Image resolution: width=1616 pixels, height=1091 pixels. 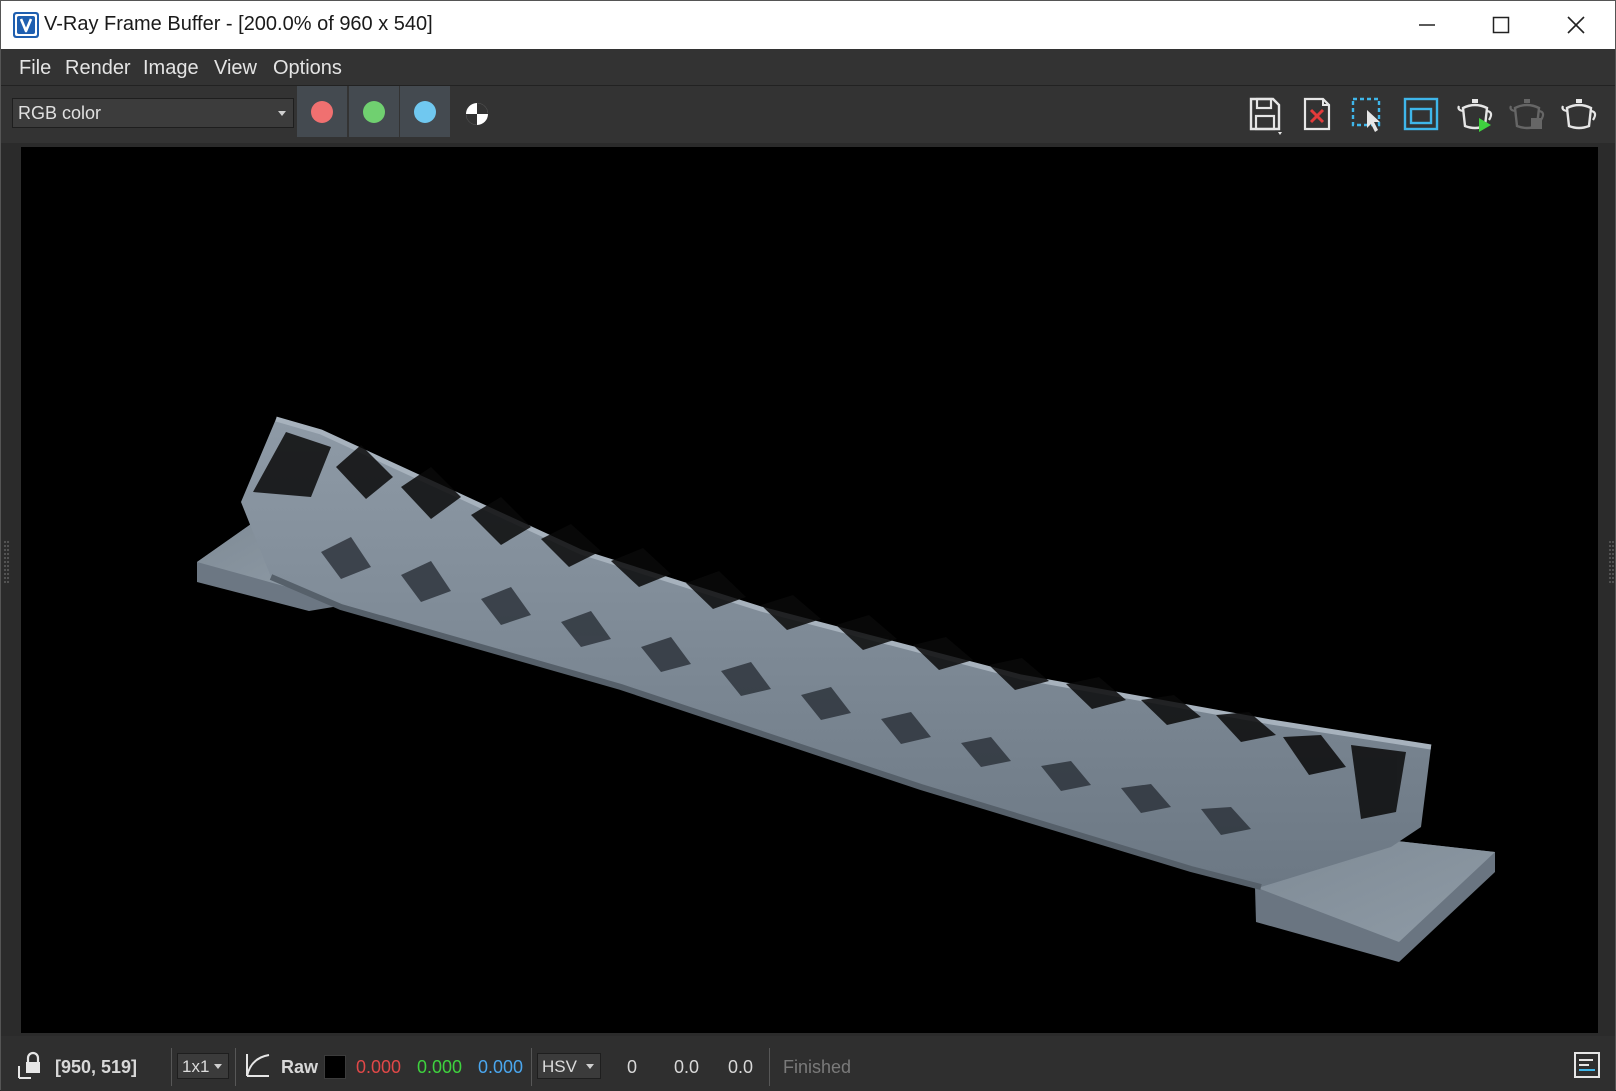 I want to click on maximize-button, so click(x=1501, y=25).